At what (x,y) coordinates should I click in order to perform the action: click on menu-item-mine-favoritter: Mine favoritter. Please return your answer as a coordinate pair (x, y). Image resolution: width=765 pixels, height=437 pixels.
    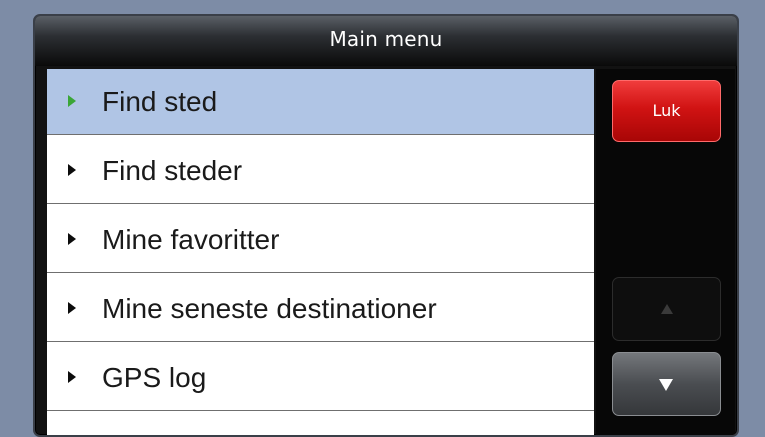
    Looking at the image, I should click on (320, 240).